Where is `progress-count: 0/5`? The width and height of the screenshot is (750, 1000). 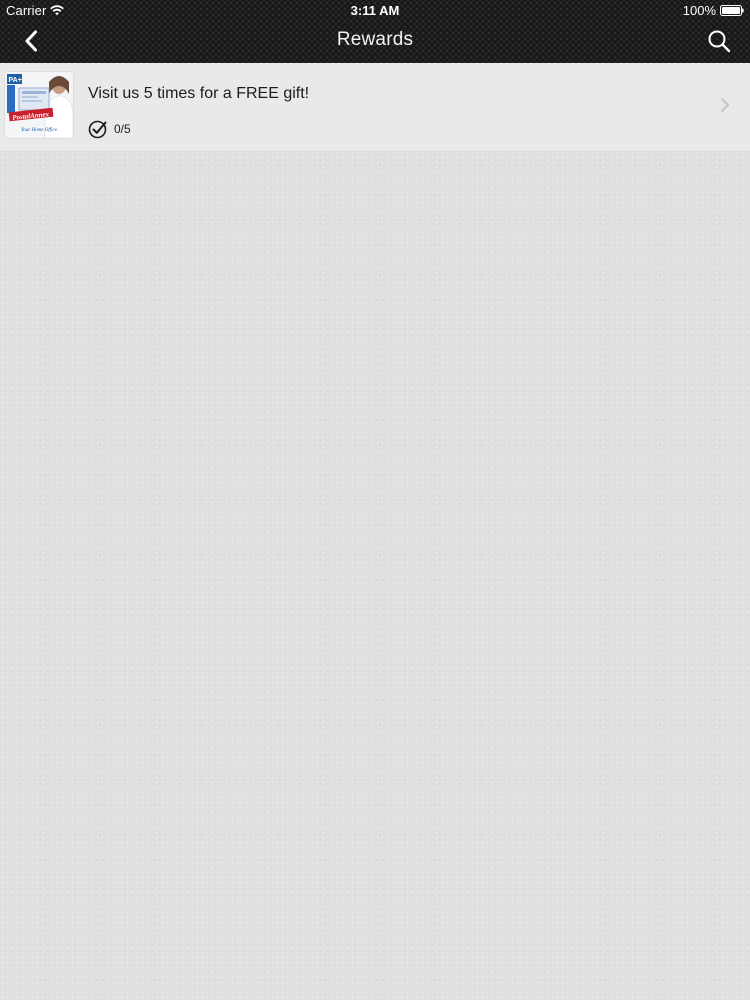
progress-count: 0/5 is located at coordinates (122, 129).